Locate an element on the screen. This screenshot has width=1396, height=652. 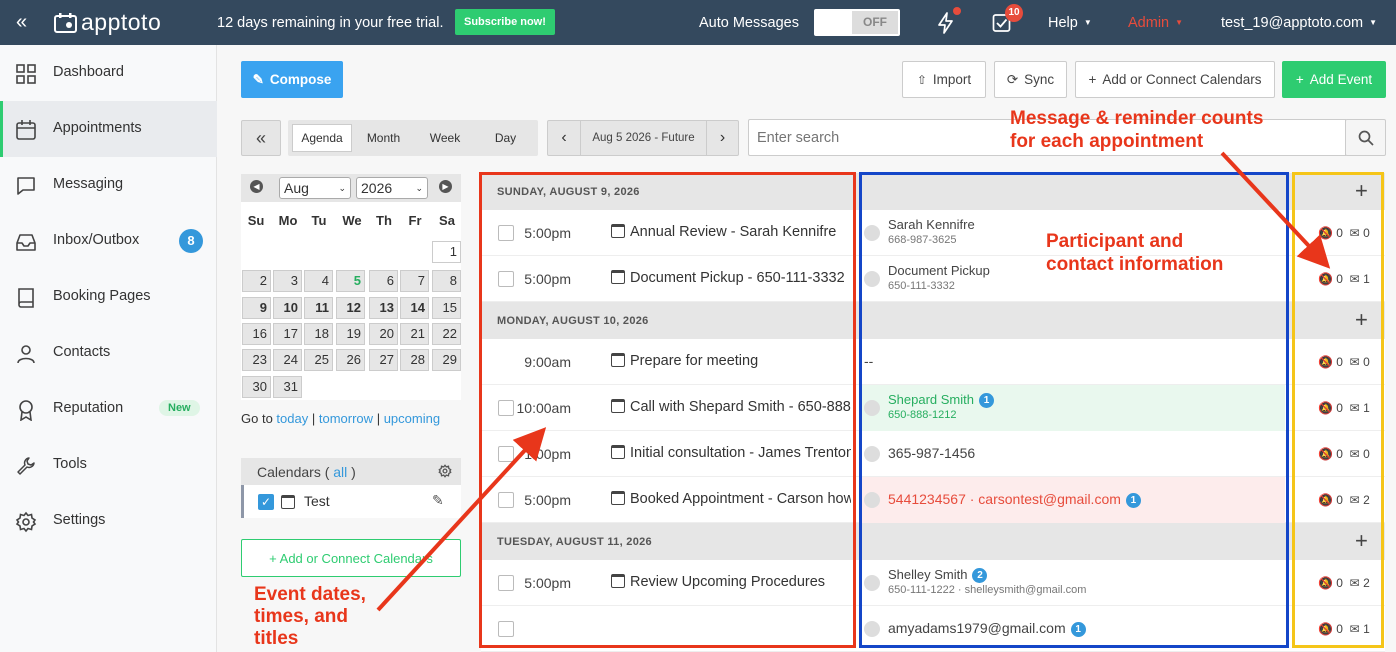
annotation-line: times, and is located at coordinates (301, 616).